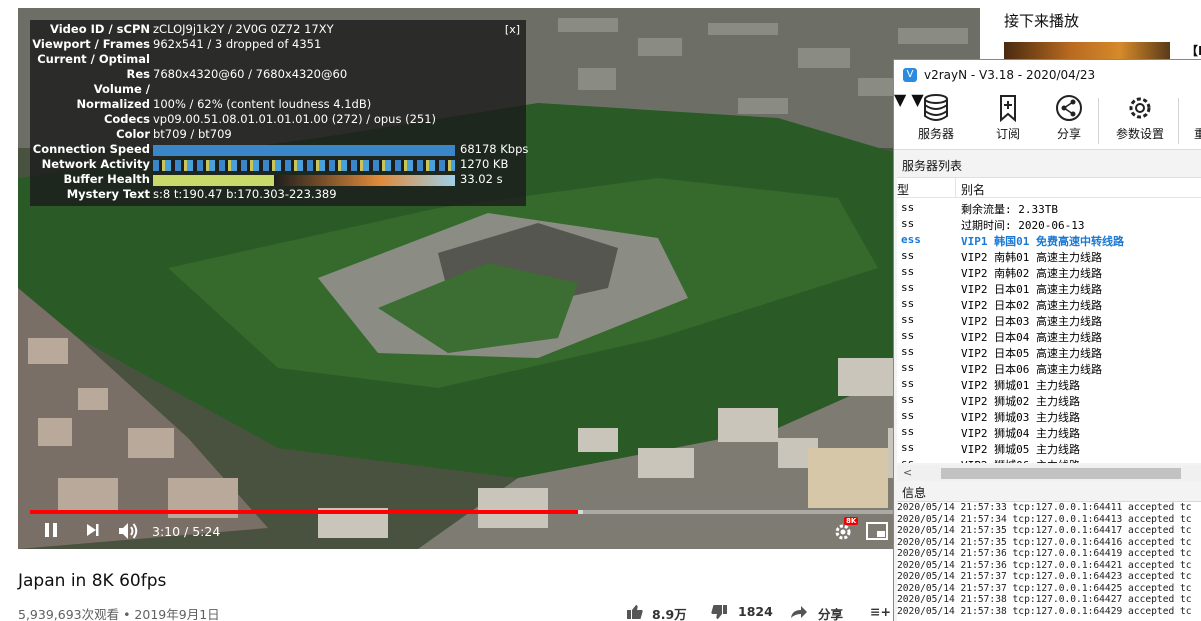 The image size is (1201, 621). I want to click on stats-value: 68178 Kbps, so click(494, 149).